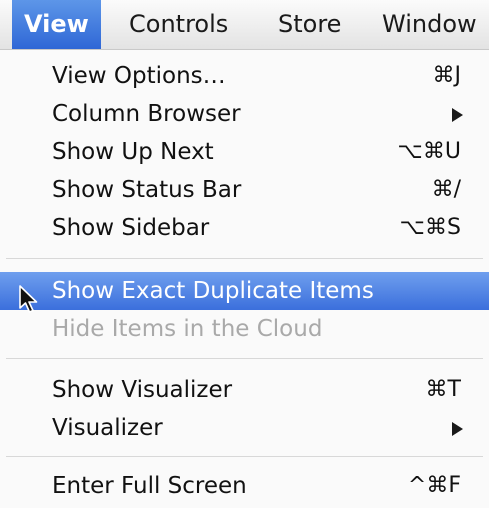  I want to click on menu-item-label: Show Visualizer, so click(142, 390).